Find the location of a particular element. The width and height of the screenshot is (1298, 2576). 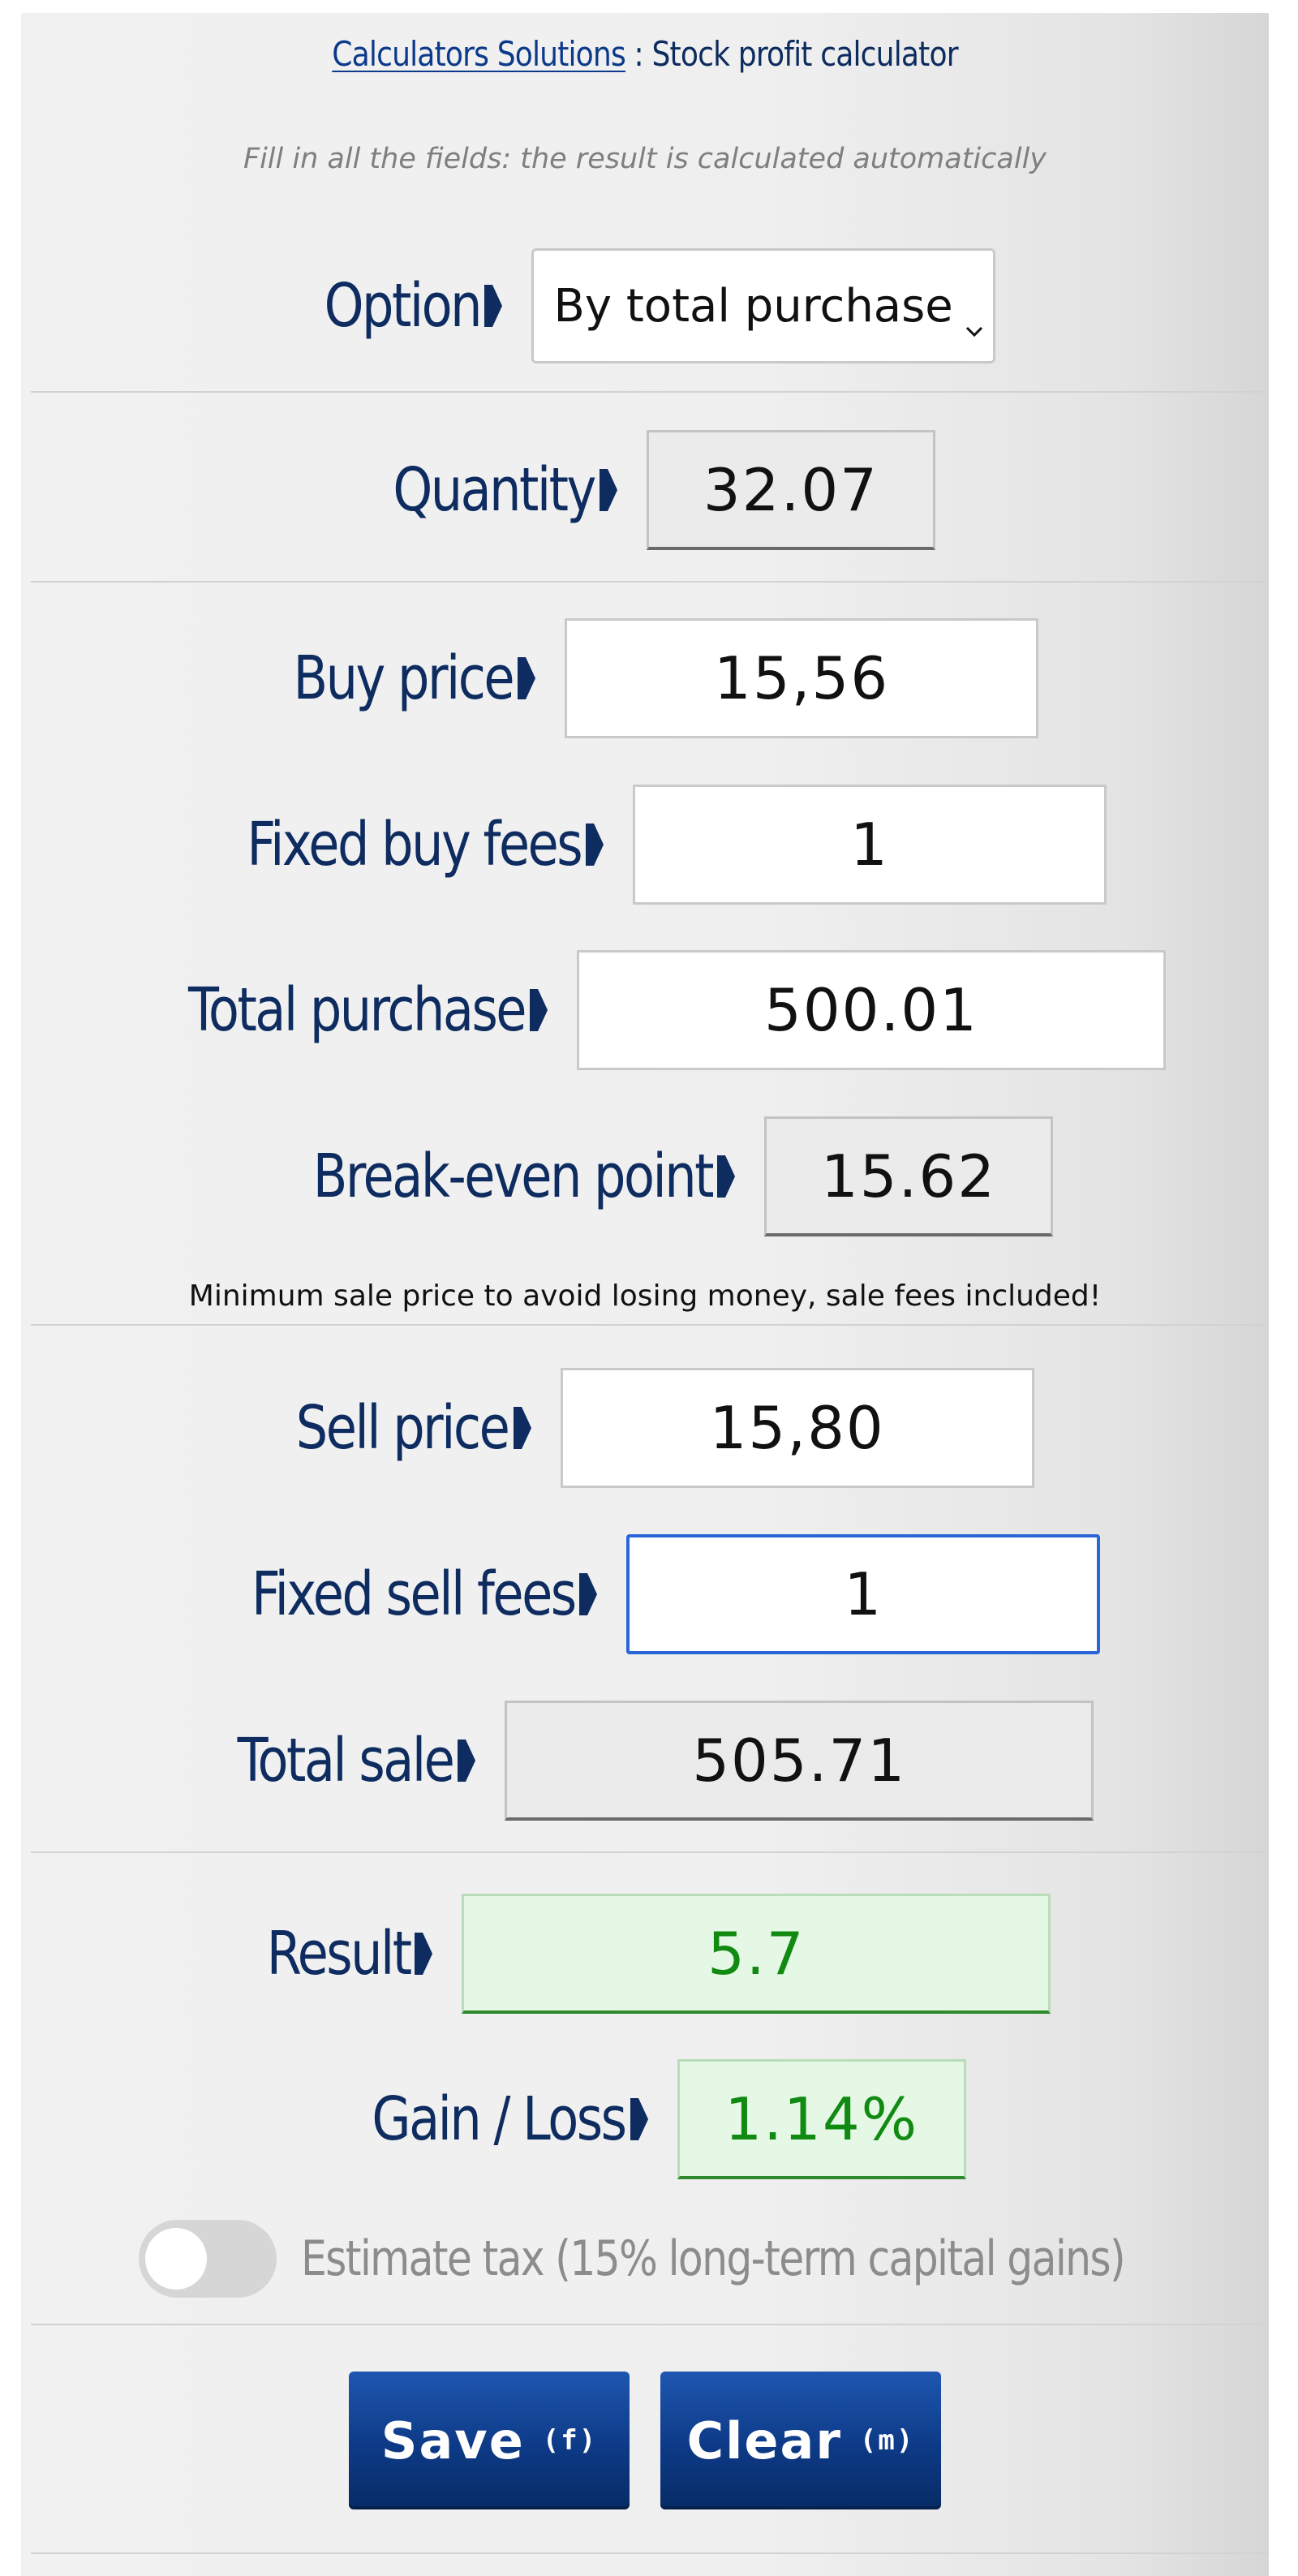

chevron-down-icon is located at coordinates (974, 322).